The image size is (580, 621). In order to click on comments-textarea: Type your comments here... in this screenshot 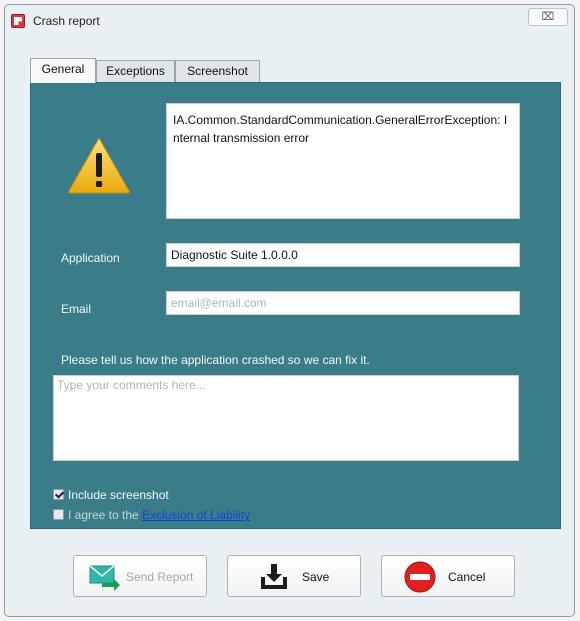, I will do `click(286, 418)`.